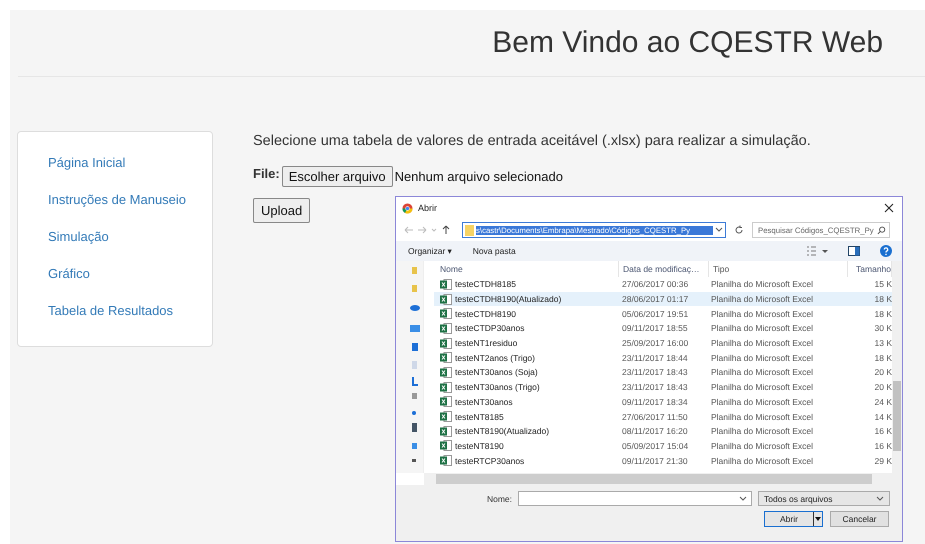  What do you see at coordinates (655, 328) in the screenshot?
I see `file-date: 09/11/2017 18:55` at bounding box center [655, 328].